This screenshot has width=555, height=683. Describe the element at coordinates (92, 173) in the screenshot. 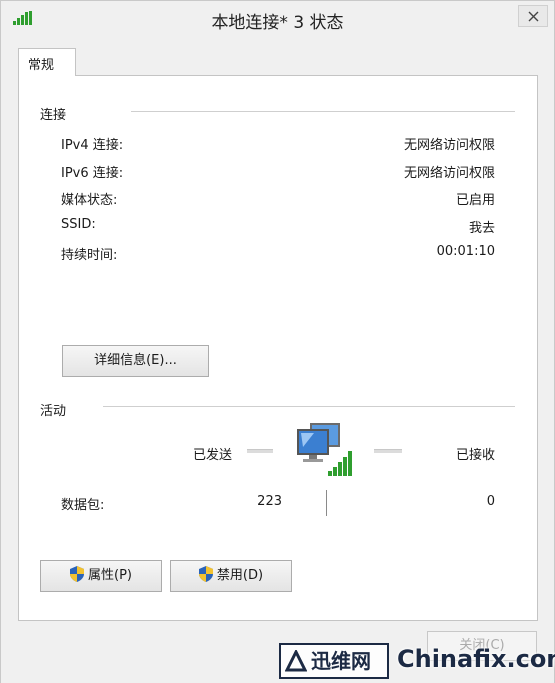

I see `ipv6-label: IPv6 连接:` at that location.